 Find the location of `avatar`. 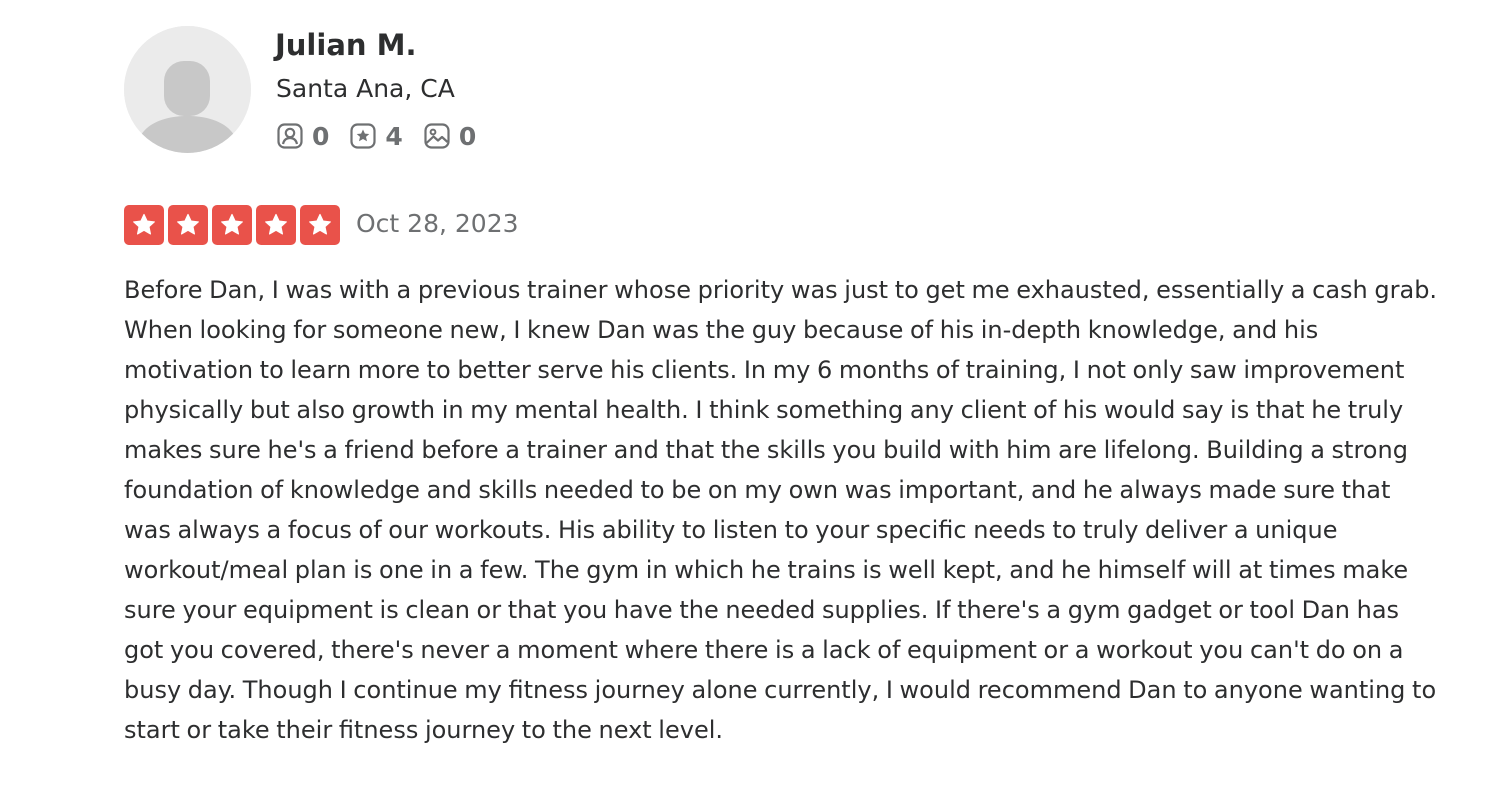

avatar is located at coordinates (187, 89).